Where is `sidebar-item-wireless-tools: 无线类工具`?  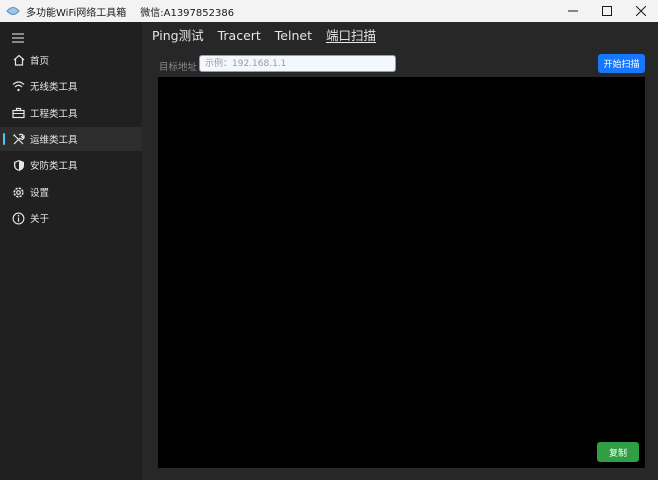 sidebar-item-wireless-tools: 无线类工具 is located at coordinates (71, 86).